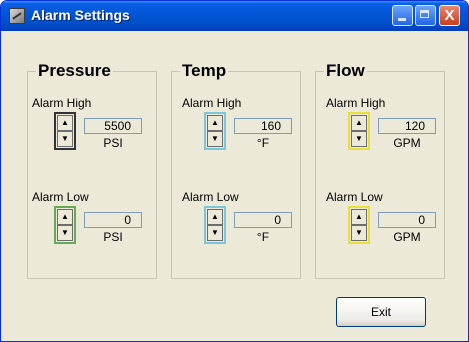 The width and height of the screenshot is (469, 342). What do you see at coordinates (425, 15) in the screenshot?
I see `maximize-button` at bounding box center [425, 15].